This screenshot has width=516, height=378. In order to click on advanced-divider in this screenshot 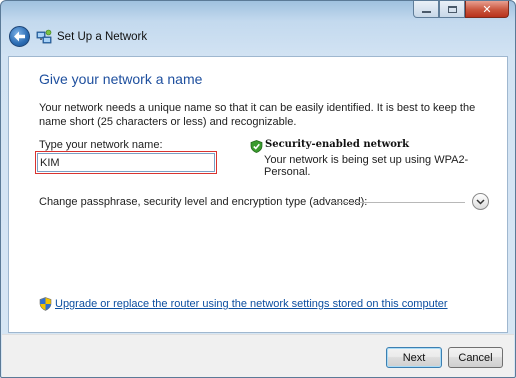, I will do `click(399, 202)`.